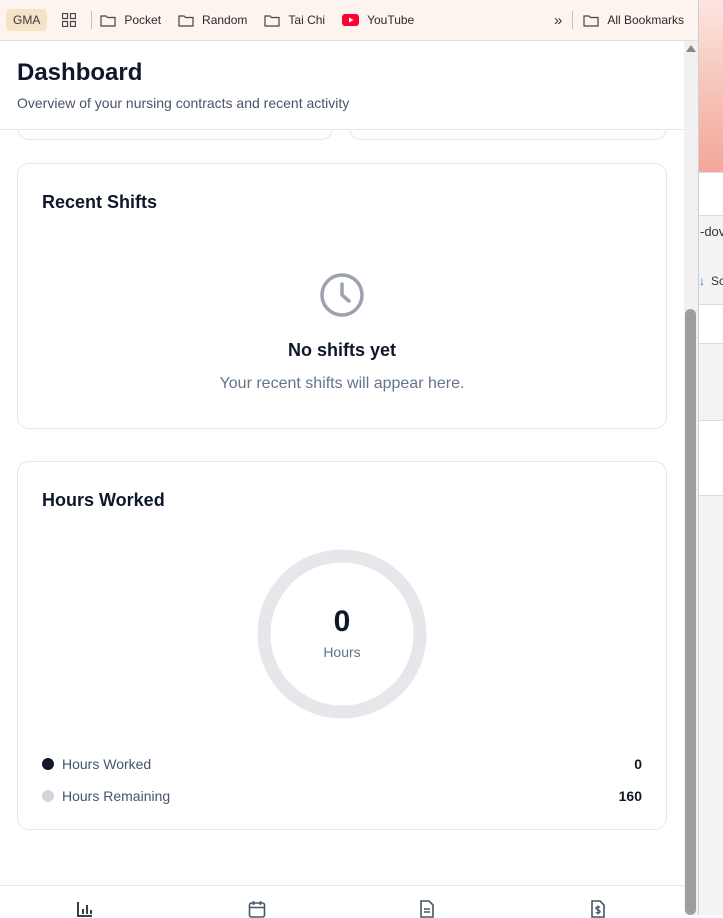 This screenshot has width=723, height=918. Describe the element at coordinates (711, 86) in the screenshot. I see `background-window-header` at that location.